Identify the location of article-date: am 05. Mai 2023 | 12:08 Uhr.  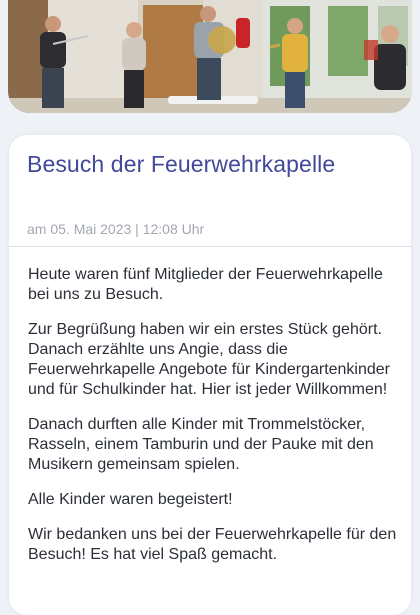
(116, 229).